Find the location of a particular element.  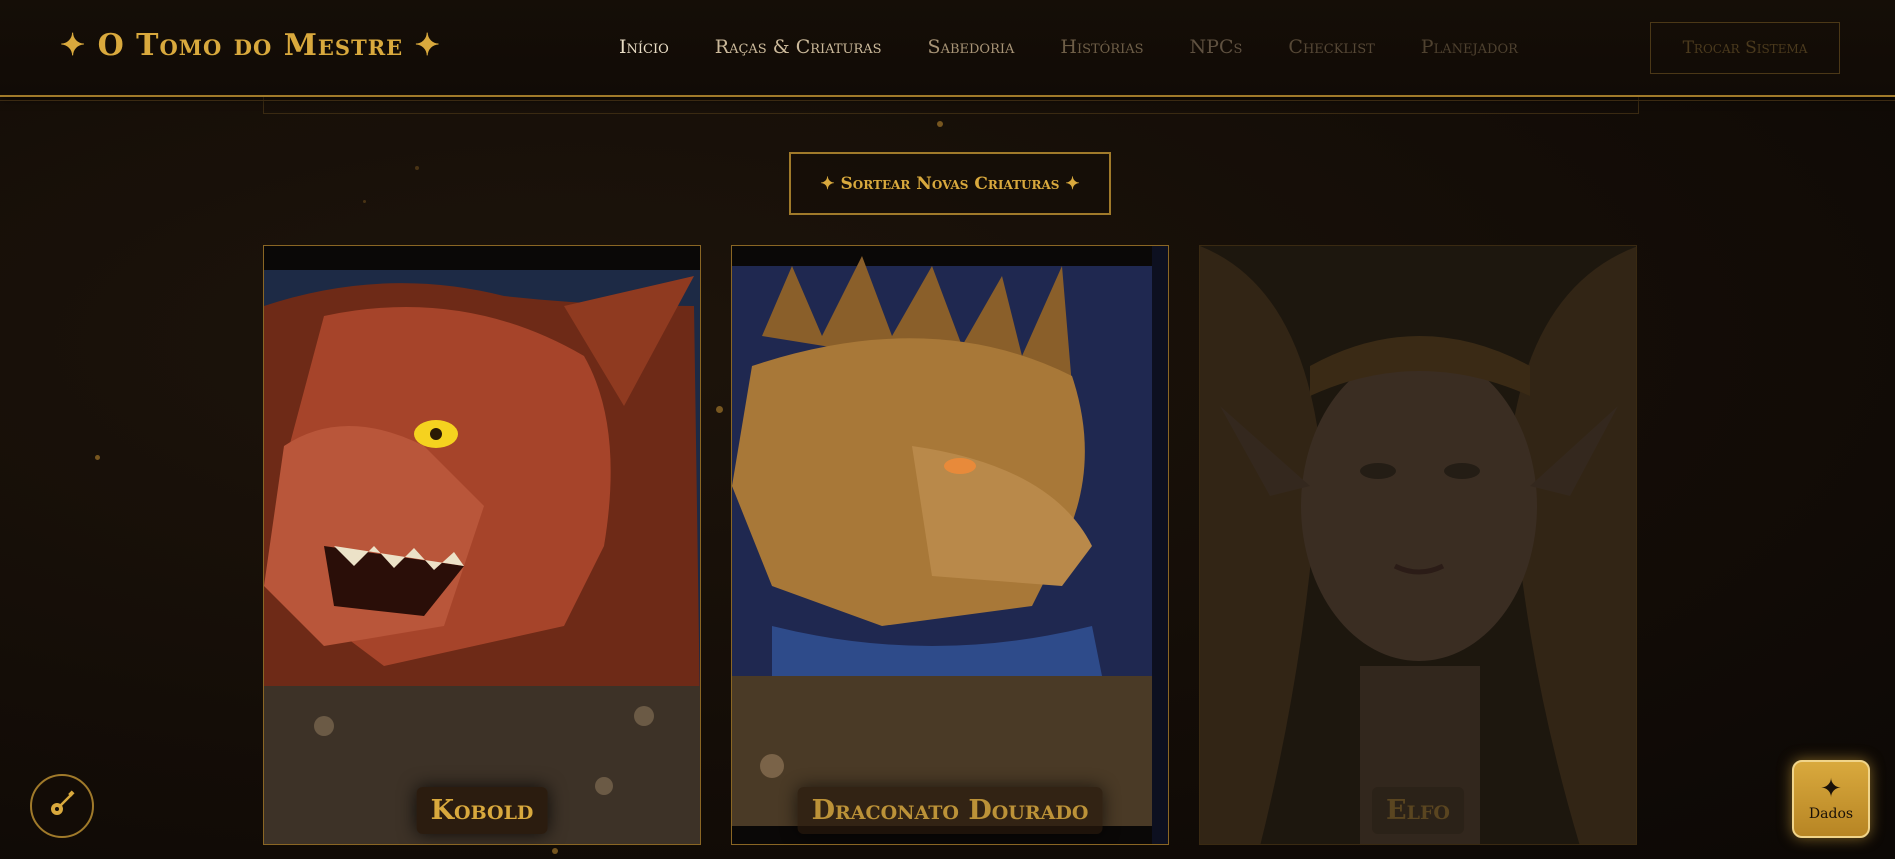

site-logo: ✦ O Tomo do Mestre ✦ is located at coordinates (250, 45).